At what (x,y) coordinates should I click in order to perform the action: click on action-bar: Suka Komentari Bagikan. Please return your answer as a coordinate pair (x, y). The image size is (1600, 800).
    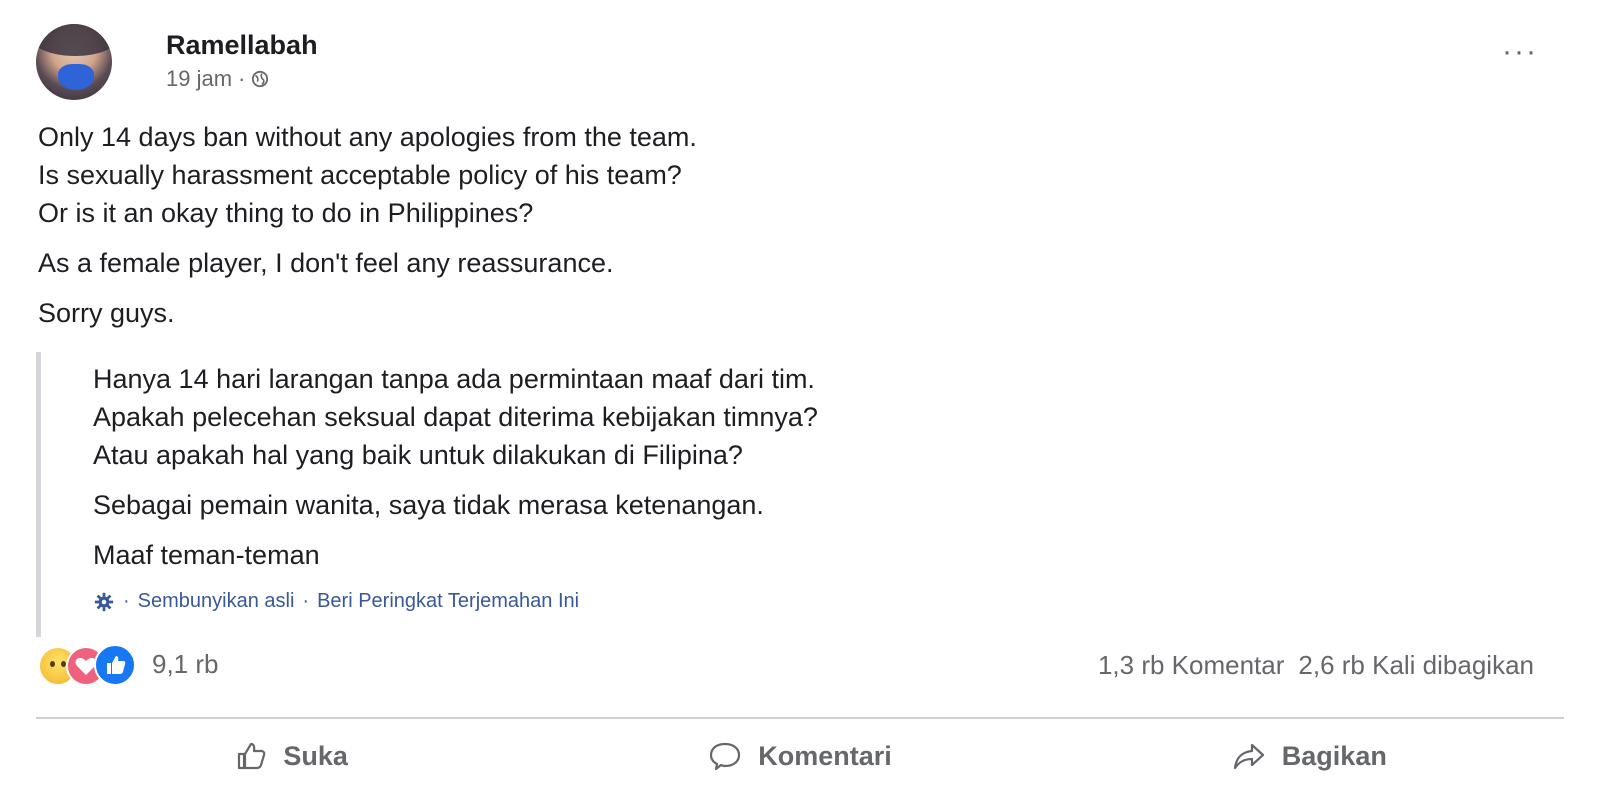
    Looking at the image, I should click on (800, 756).